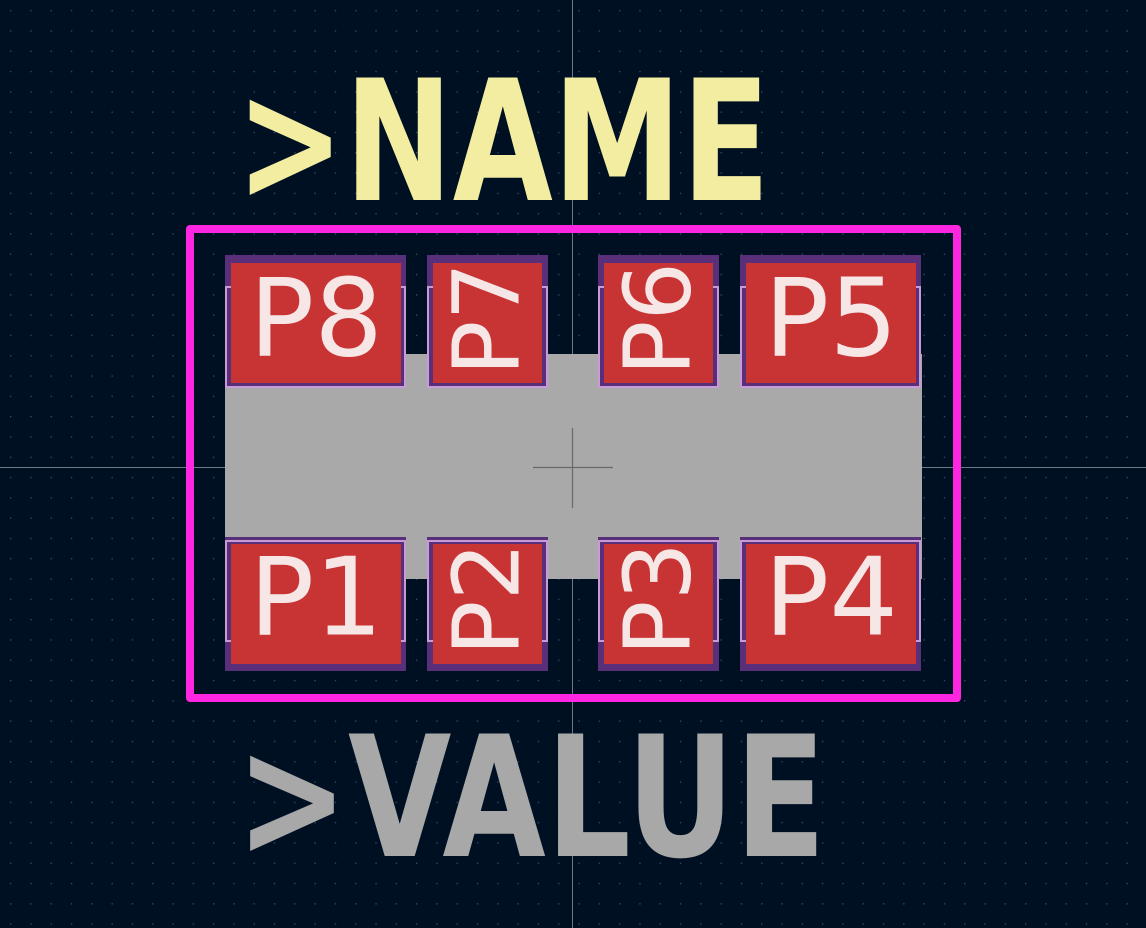 This screenshot has height=928, width=1146. I want to click on pad-p3-label: P3, so click(658, 599).